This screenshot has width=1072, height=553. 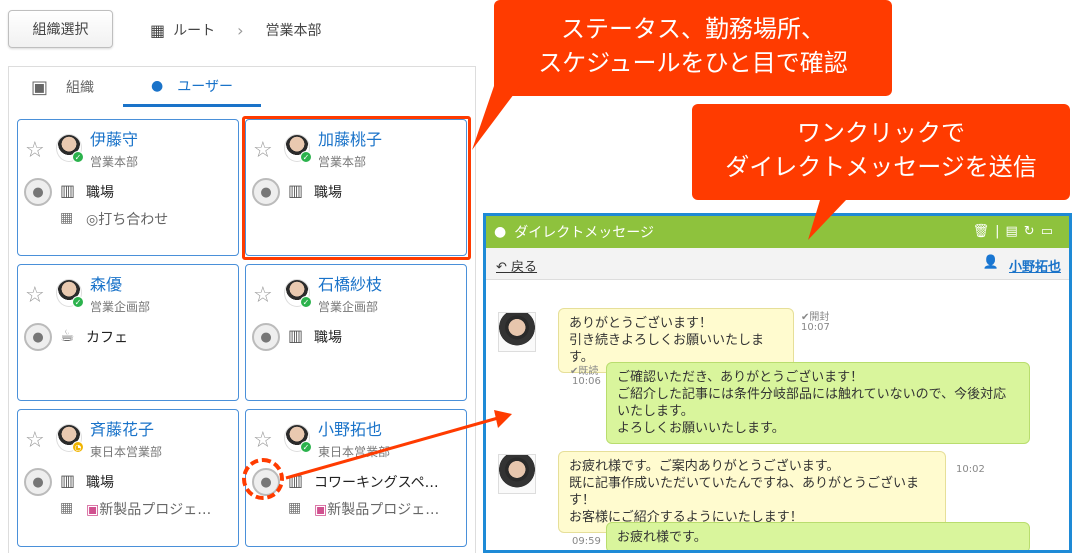 I want to click on partner-link: 小野拓也, so click(x=1035, y=265).